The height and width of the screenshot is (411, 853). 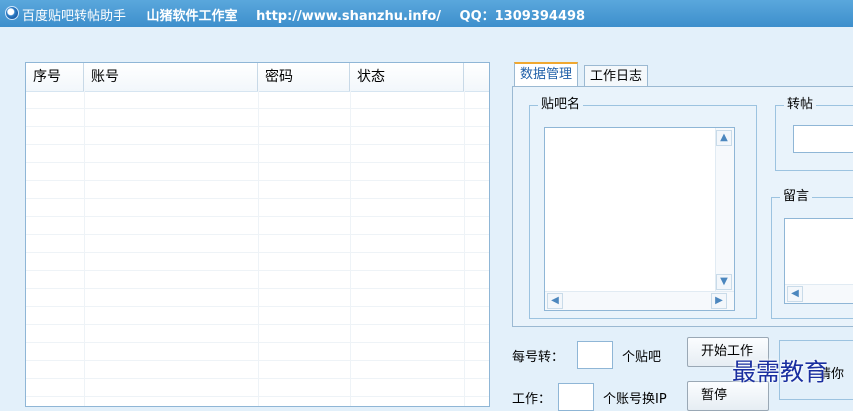 What do you see at coordinates (192, 16) in the screenshot?
I see `studio-name: 山猪软件工作室` at bounding box center [192, 16].